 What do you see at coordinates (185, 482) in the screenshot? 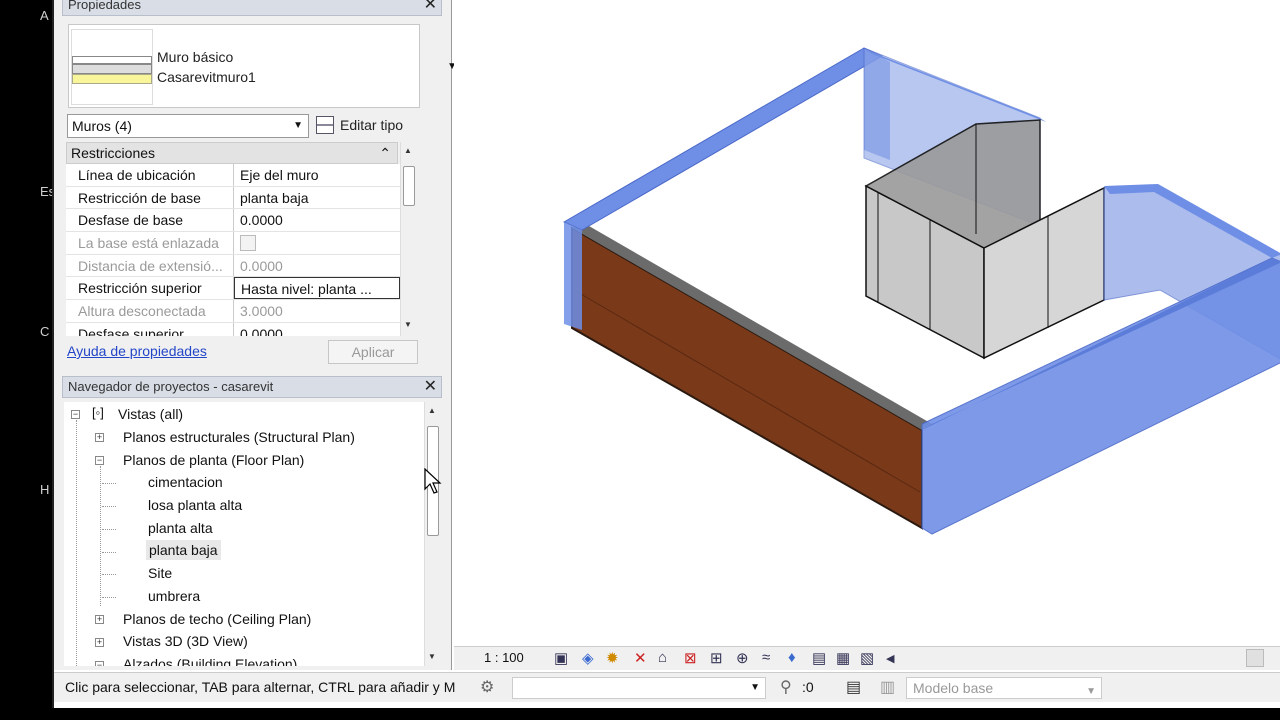
I see `tree-leaf-cimentacion: cimentacion` at bounding box center [185, 482].